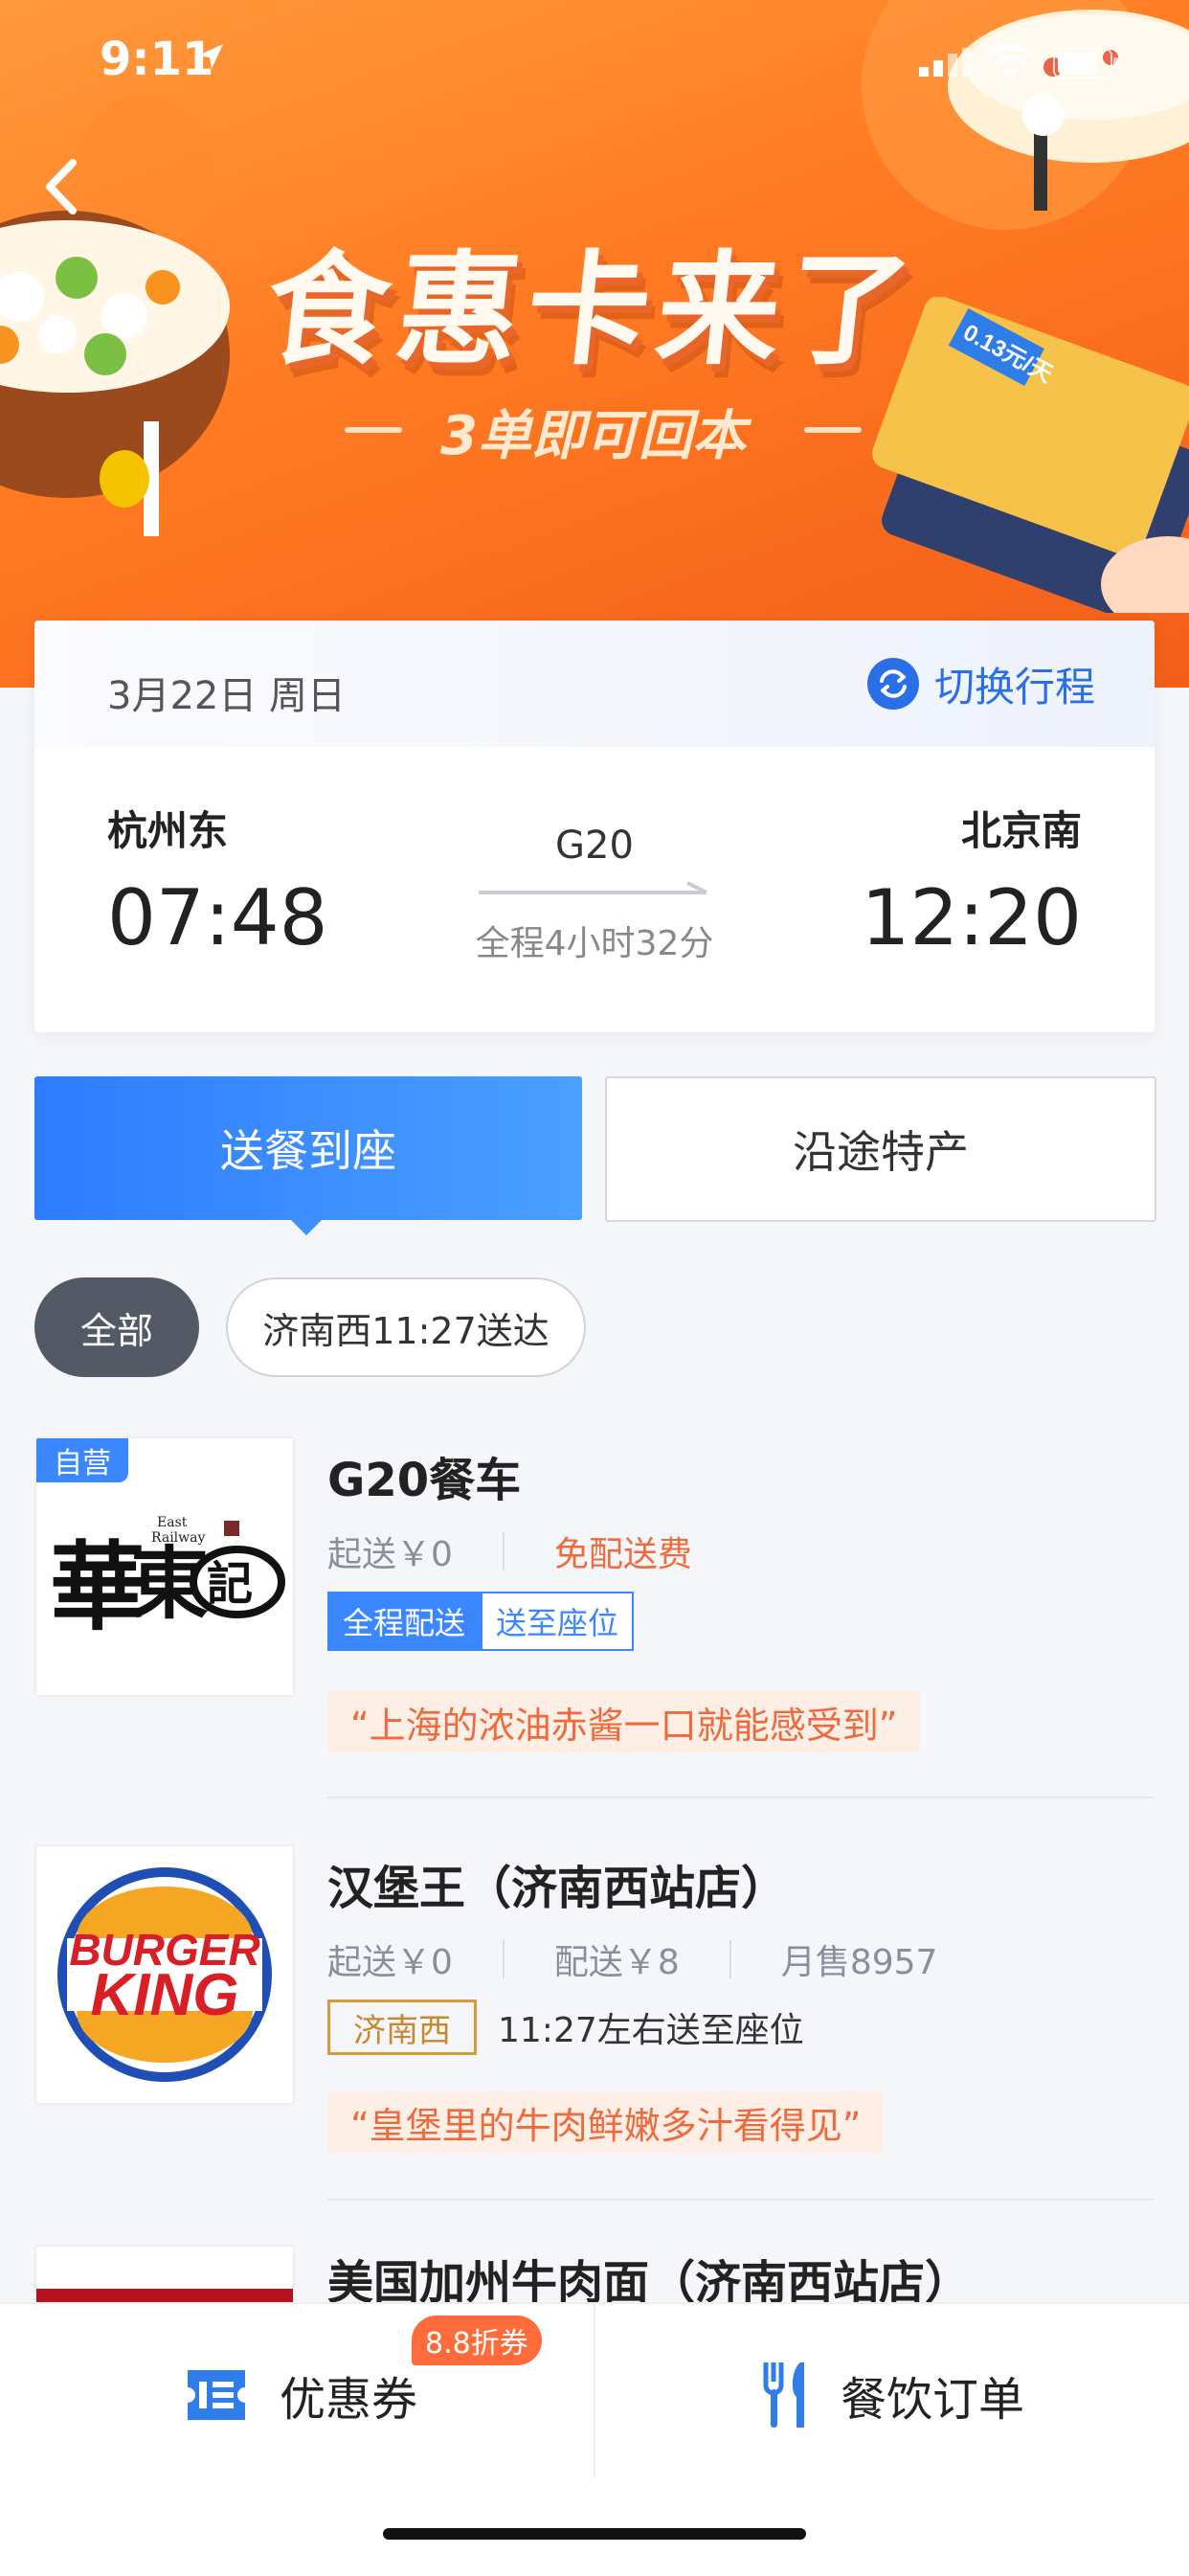 The image size is (1189, 2576). What do you see at coordinates (178, 1538) in the screenshot?
I see `svg-text: Railway` at bounding box center [178, 1538].